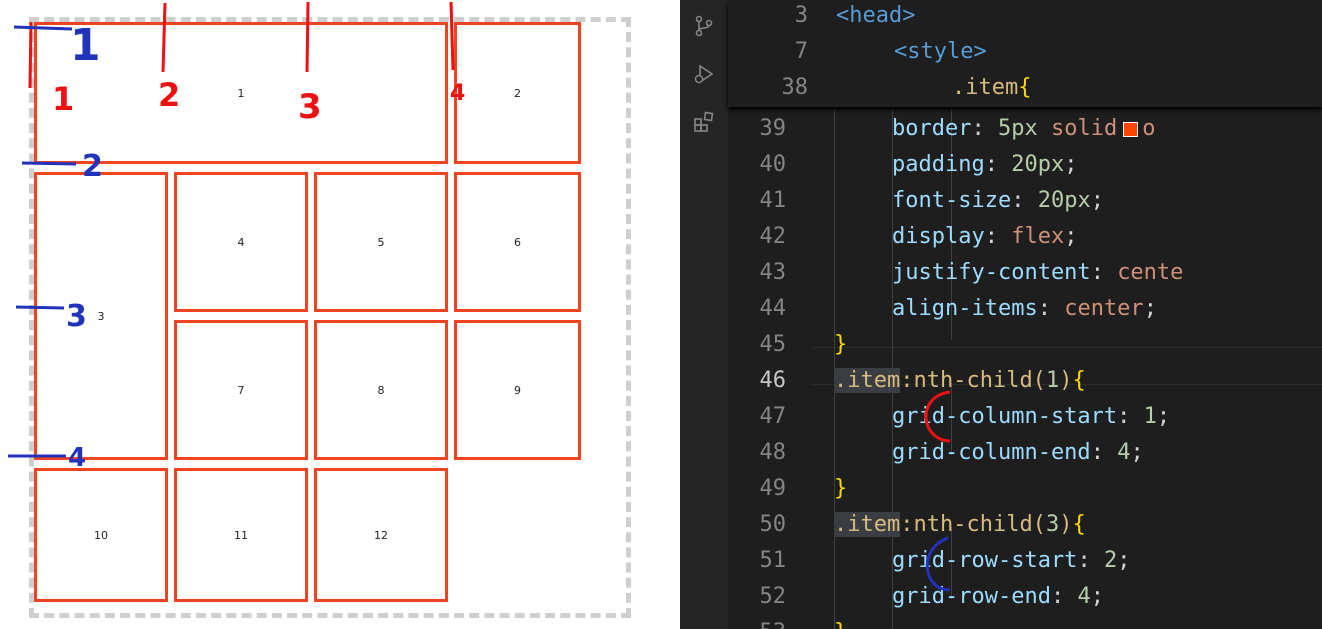 Image resolution: width=1322 pixels, height=629 pixels. I want to click on code-line: grid-row-end: 4;, so click(998, 597).